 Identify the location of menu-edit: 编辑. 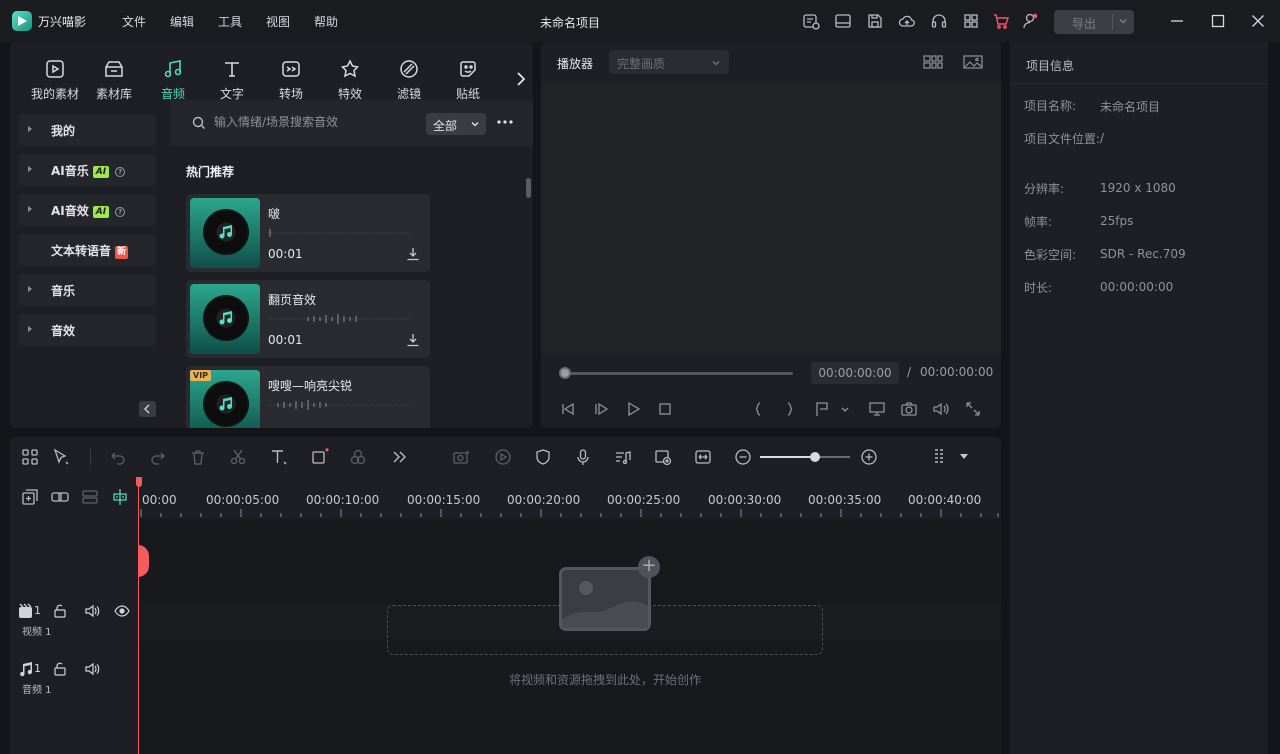
(182, 21).